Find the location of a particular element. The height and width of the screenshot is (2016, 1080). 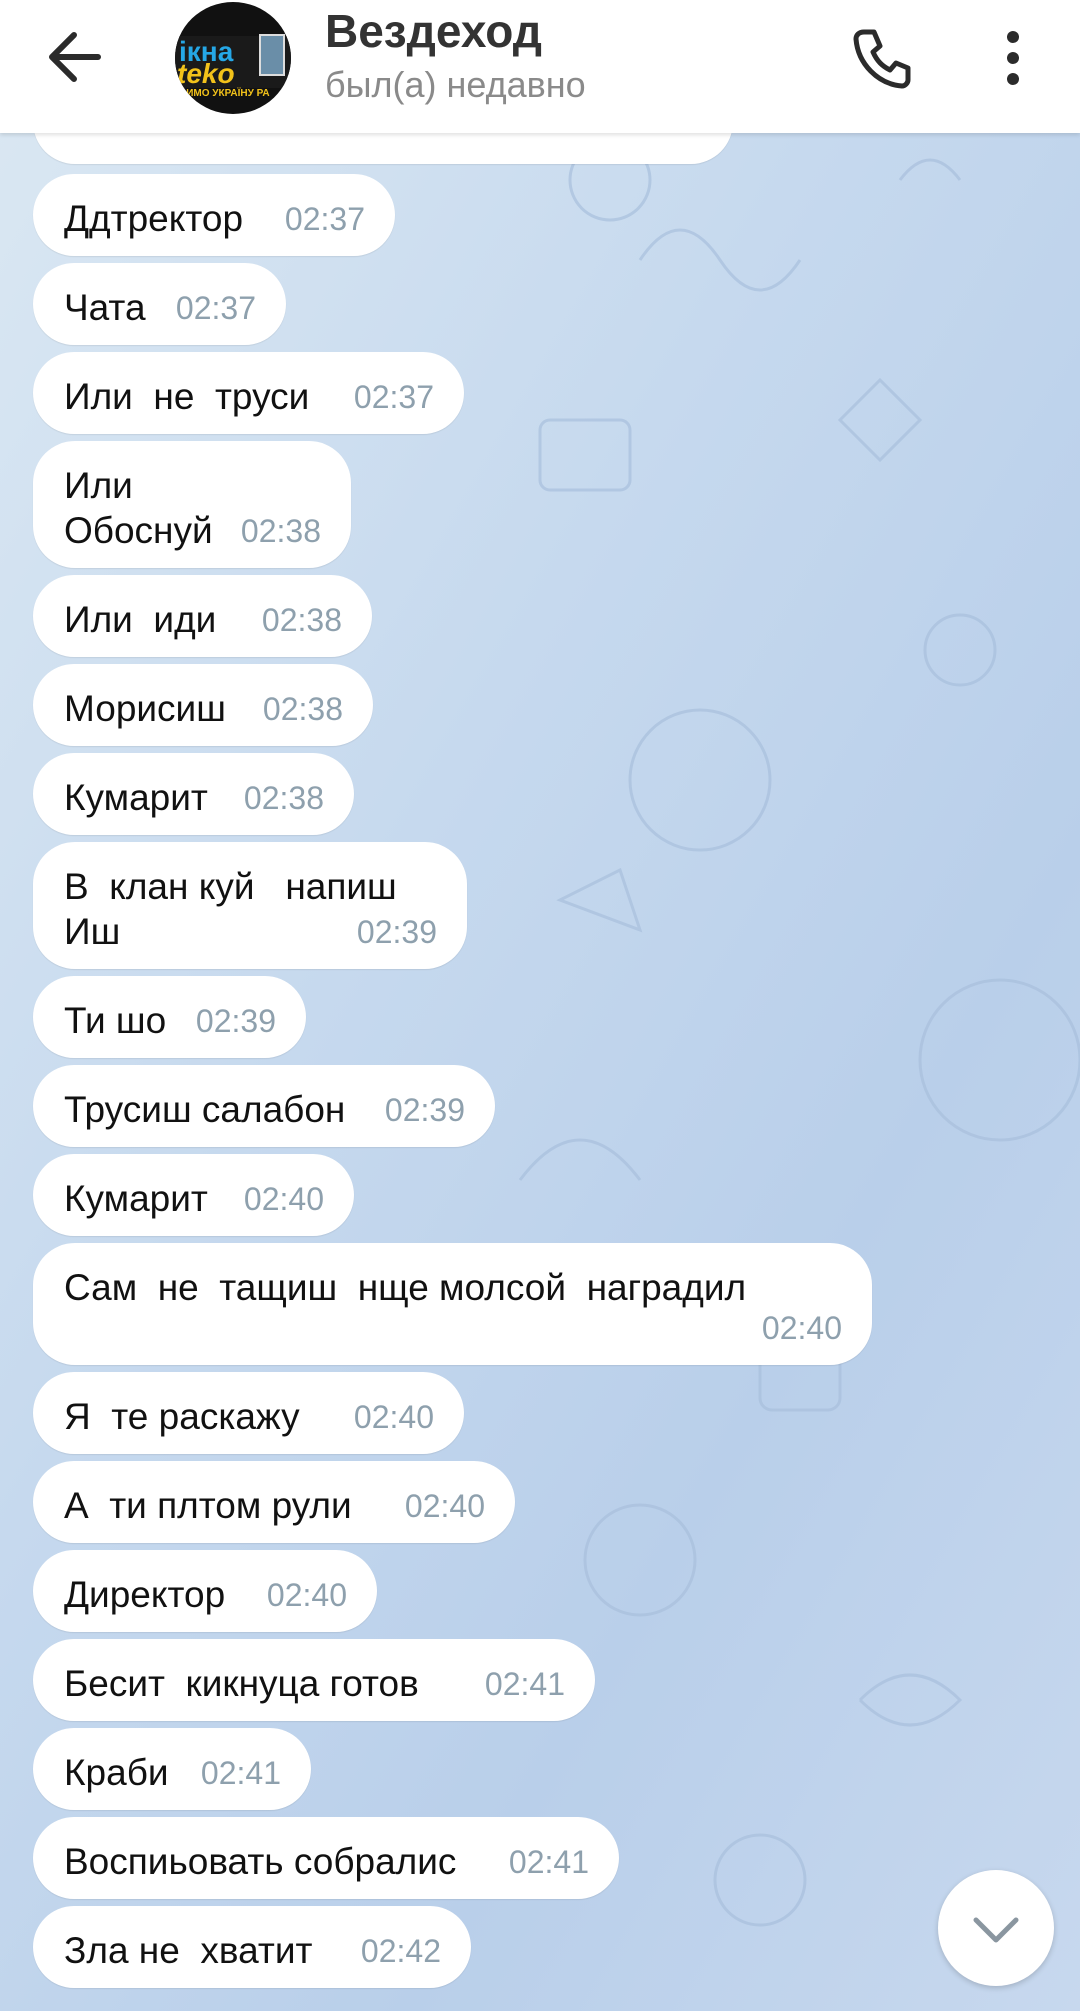

message-text: Бесит кикнуца готов is located at coordinates (241, 1683).